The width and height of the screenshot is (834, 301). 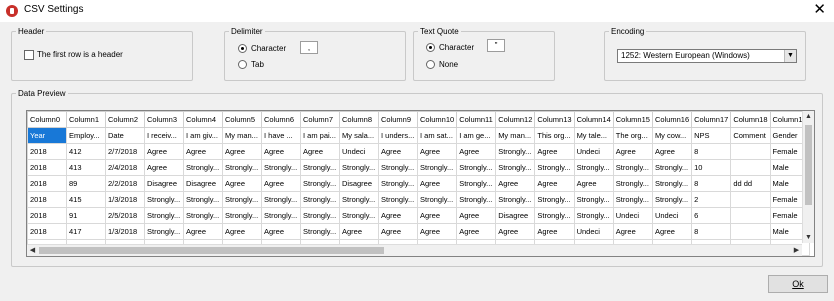 What do you see at coordinates (86, 167) in the screenshot?
I see `table-cell: 413` at bounding box center [86, 167].